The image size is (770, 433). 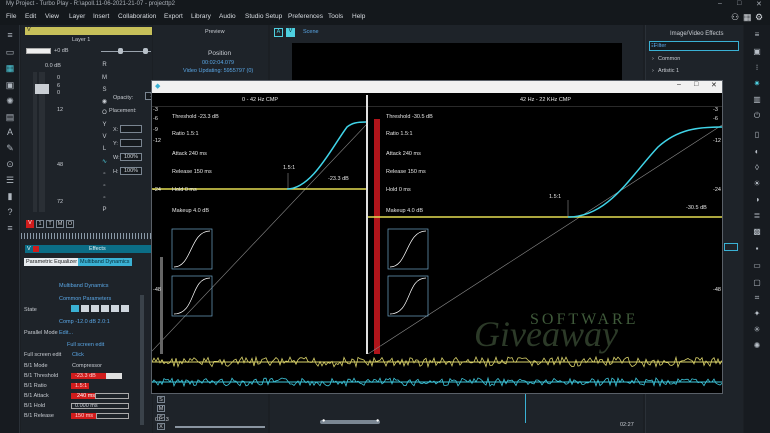 What do you see at coordinates (29, 30) in the screenshot?
I see `layer-v-toggle: V` at bounding box center [29, 30].